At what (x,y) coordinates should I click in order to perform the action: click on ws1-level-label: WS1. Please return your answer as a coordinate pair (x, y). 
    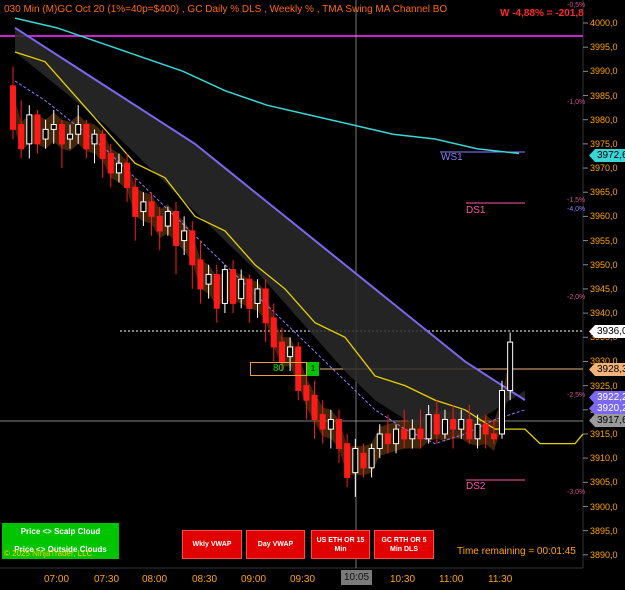
    Looking at the image, I should click on (452, 157).